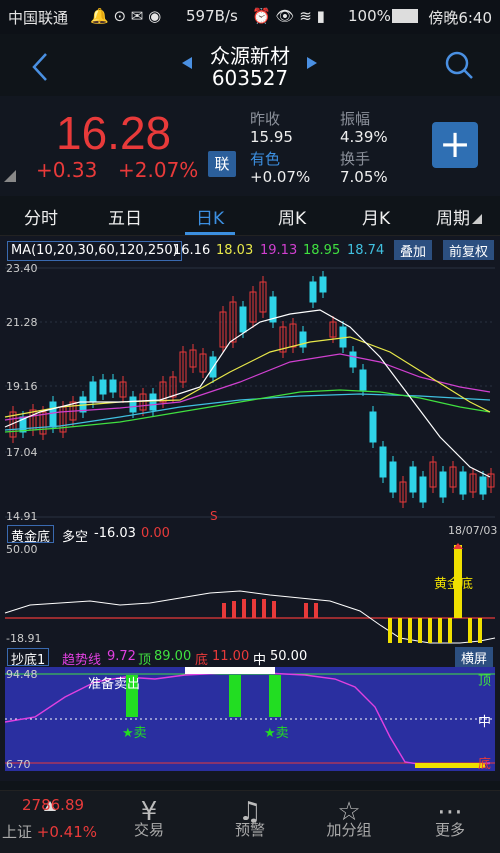 This screenshot has width=500, height=853. Describe the element at coordinates (250, 56) in the screenshot. I see `stock-name: 众源新材` at that location.